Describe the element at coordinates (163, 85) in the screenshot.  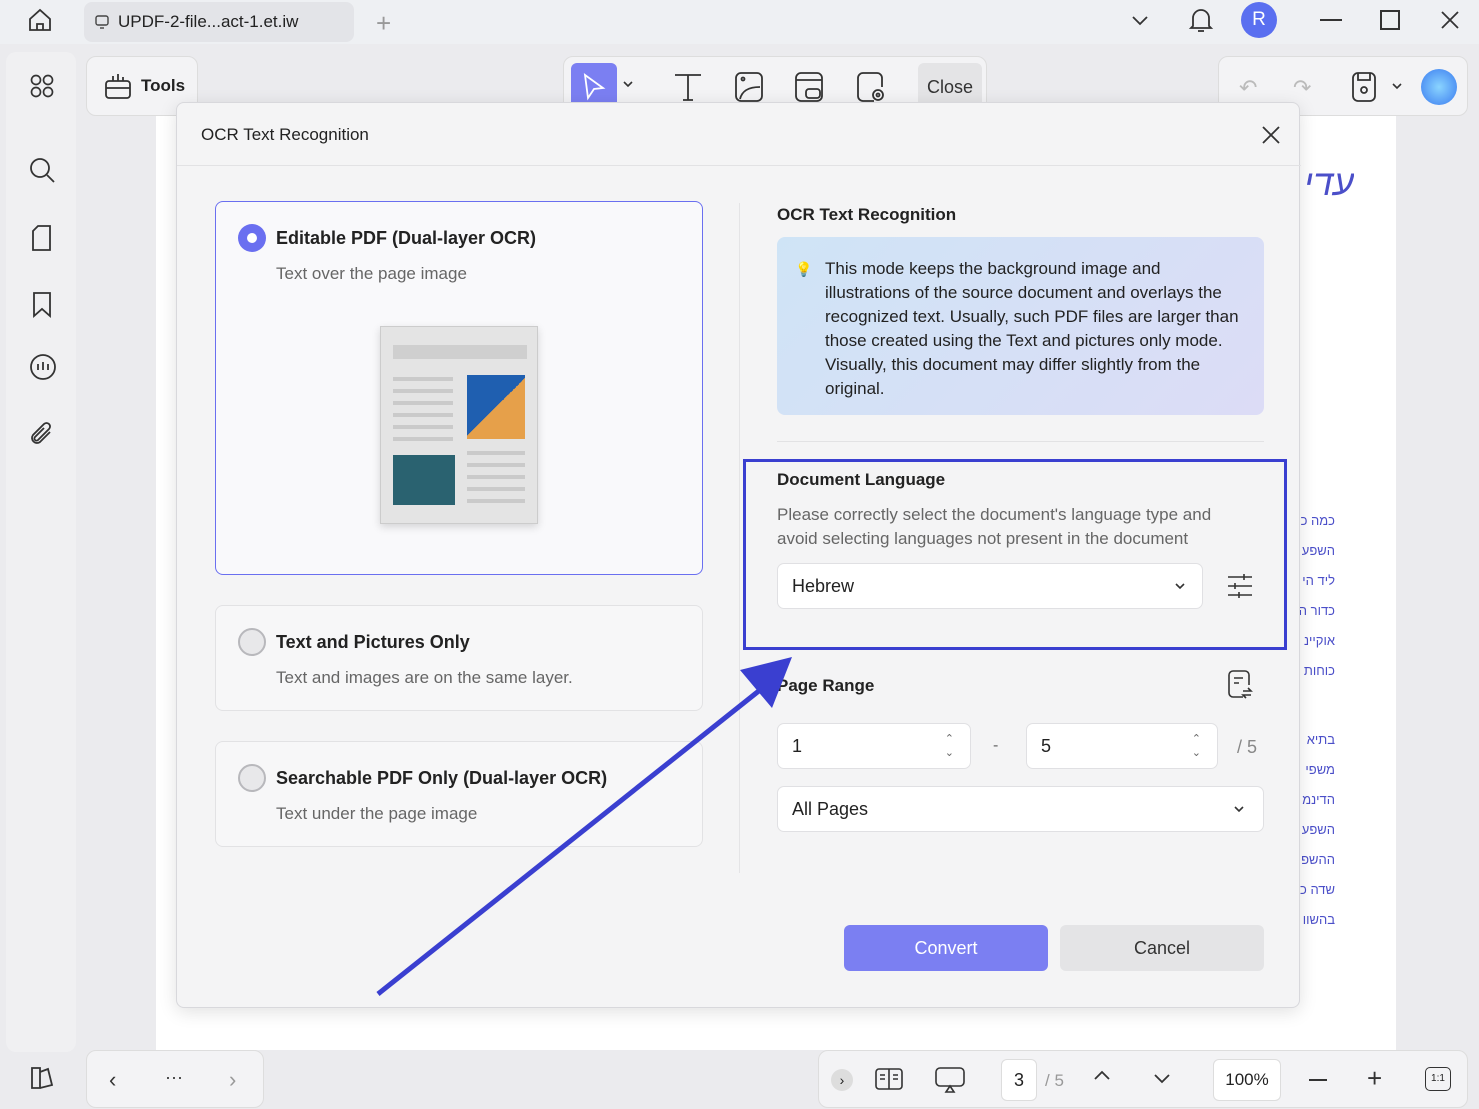
I see `tools-label: Tools` at that location.